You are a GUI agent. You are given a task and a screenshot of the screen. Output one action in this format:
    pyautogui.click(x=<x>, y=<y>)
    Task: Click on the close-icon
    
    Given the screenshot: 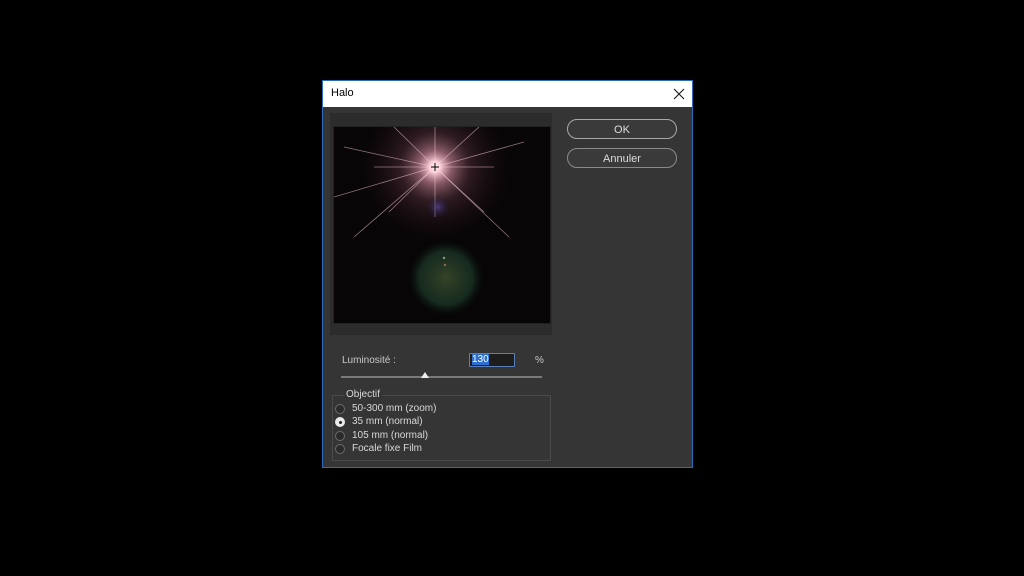 What is the action you would take?
    pyautogui.click(x=679, y=94)
    